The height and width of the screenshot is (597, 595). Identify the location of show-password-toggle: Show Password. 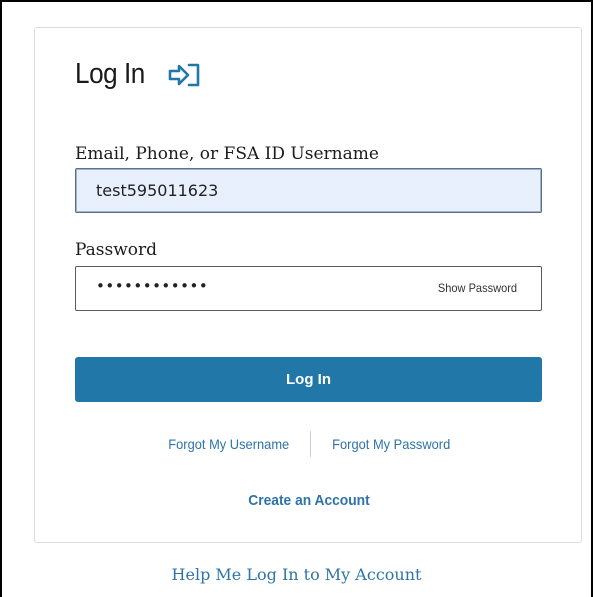
(477, 288).